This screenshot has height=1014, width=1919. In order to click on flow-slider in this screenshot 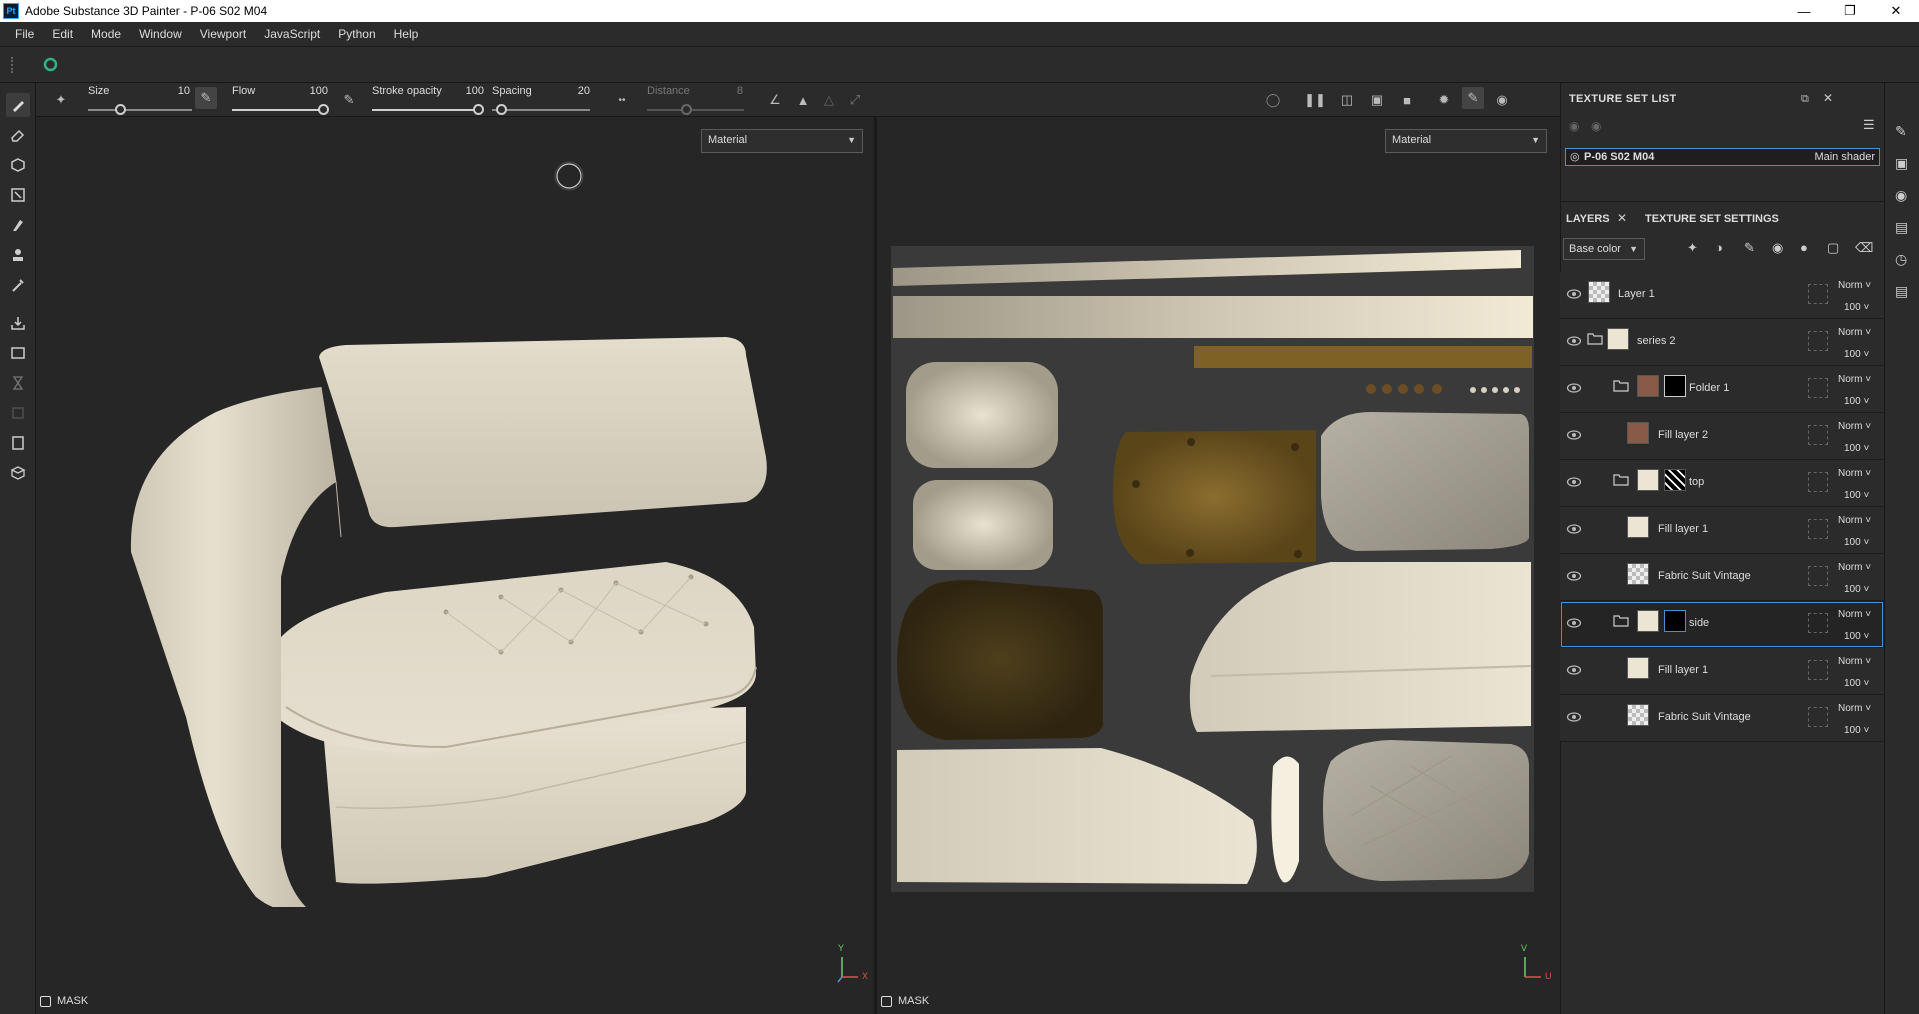, I will do `click(277, 110)`.